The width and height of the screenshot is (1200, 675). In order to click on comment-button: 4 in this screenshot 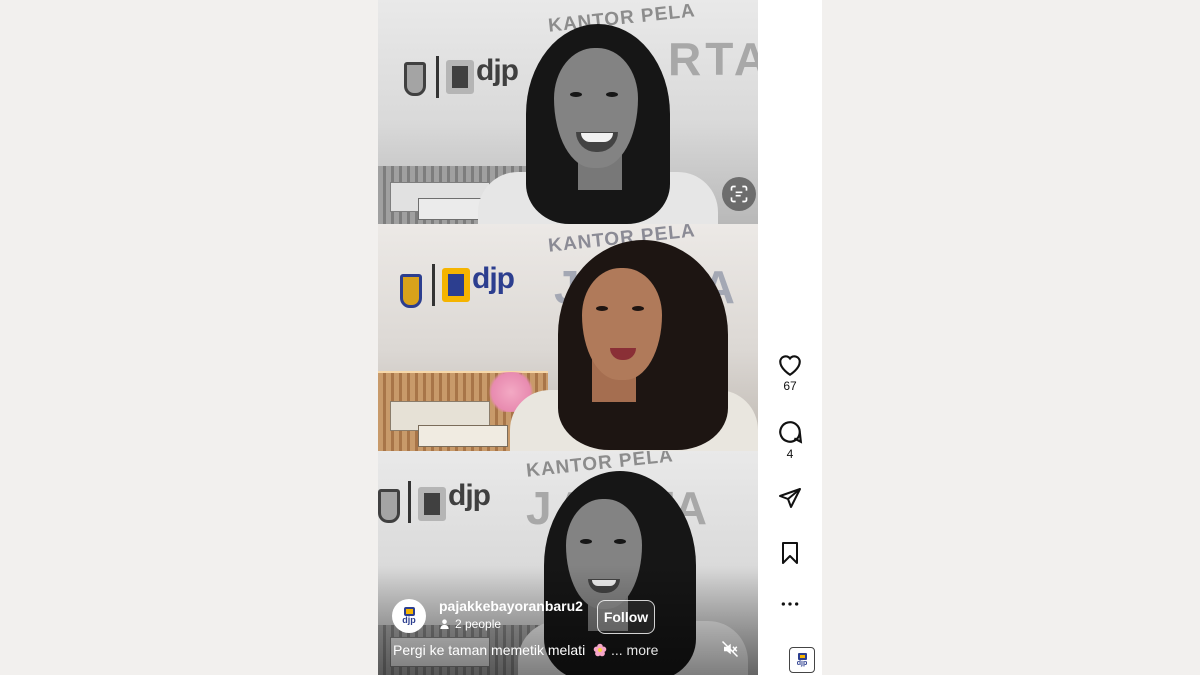, I will do `click(790, 440)`.